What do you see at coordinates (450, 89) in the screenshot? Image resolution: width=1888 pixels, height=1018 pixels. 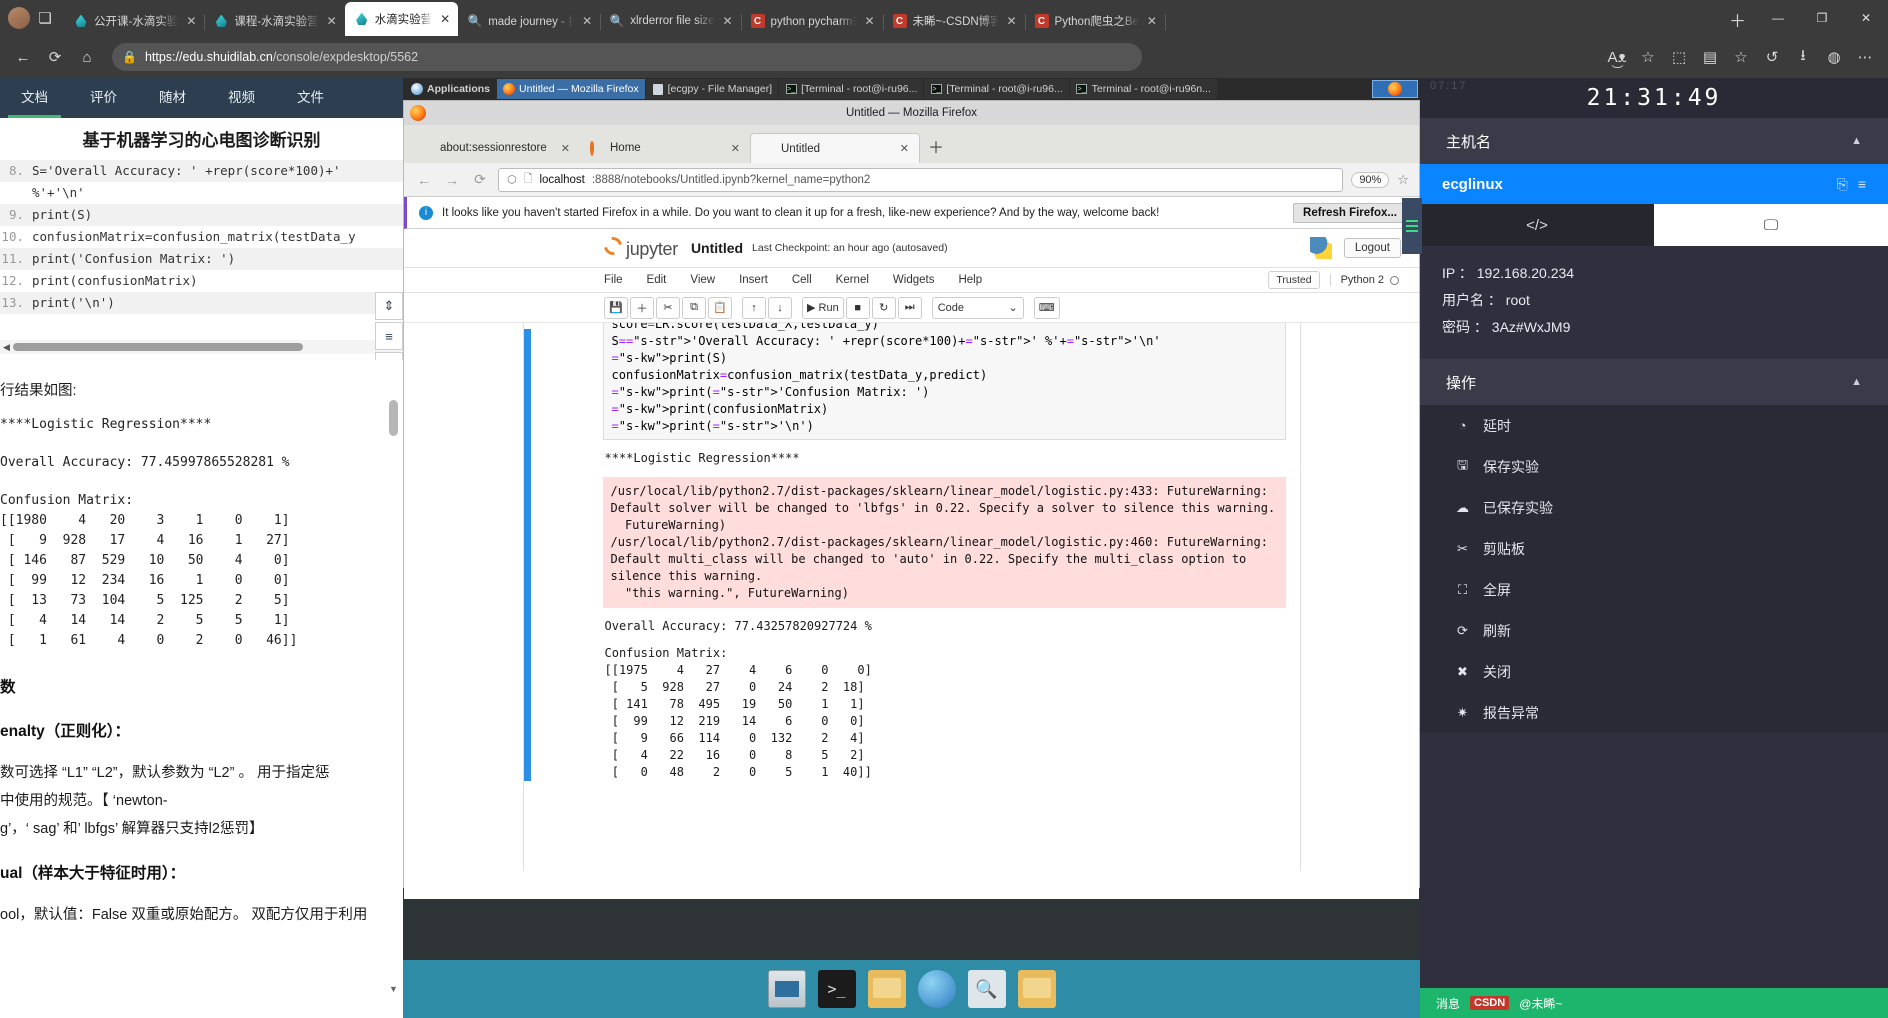 I see `applications-menu: Applications` at bounding box center [450, 89].